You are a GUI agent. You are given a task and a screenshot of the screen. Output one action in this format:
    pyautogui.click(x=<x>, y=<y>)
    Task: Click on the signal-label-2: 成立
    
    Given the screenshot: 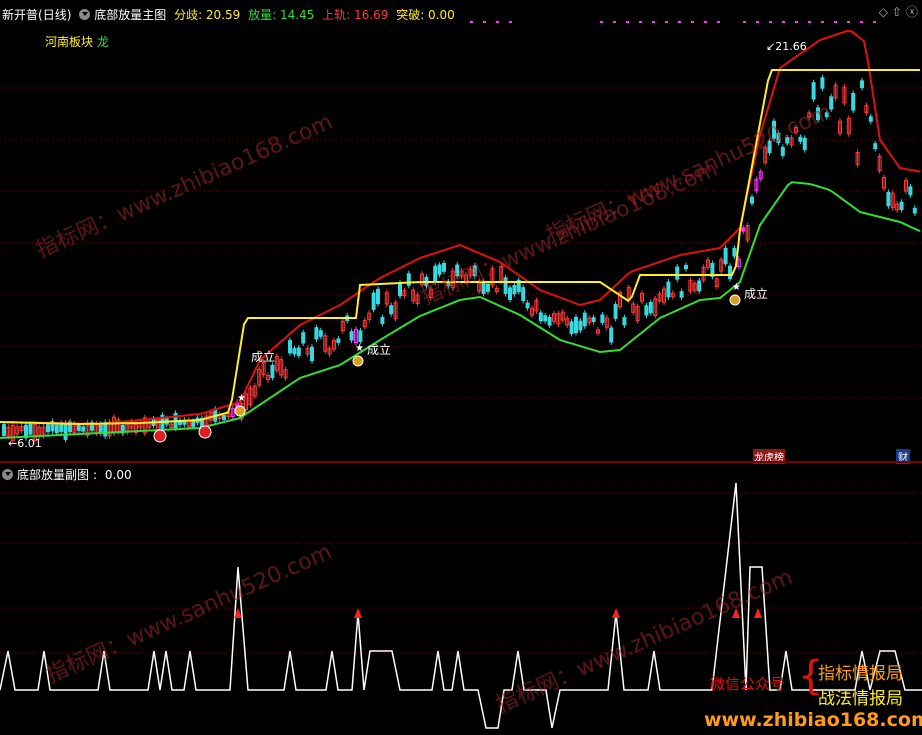 What is the action you would take?
    pyautogui.click(x=379, y=350)
    